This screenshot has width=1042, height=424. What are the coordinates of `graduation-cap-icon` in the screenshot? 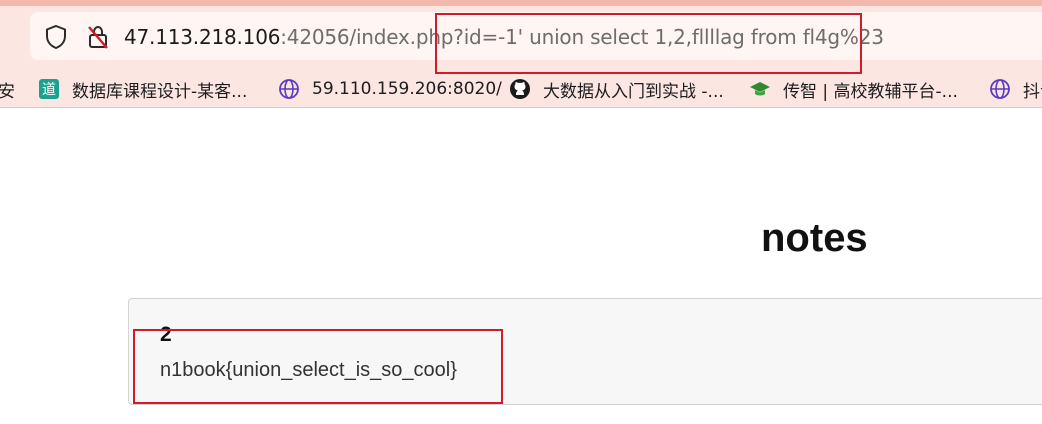 It's located at (760, 89).